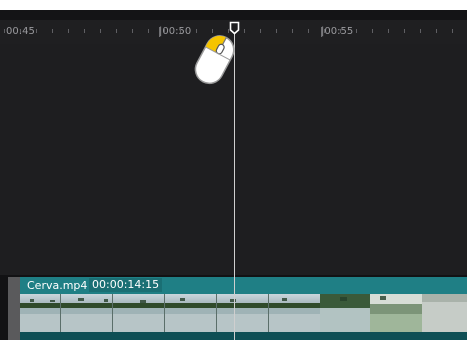 The height and width of the screenshot is (346, 467). Describe the element at coordinates (126, 285) in the screenshot. I see `clip-duration: 00:00:14:15` at that location.